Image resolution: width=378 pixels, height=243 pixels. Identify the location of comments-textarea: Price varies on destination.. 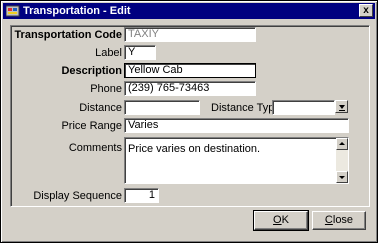
(236, 160).